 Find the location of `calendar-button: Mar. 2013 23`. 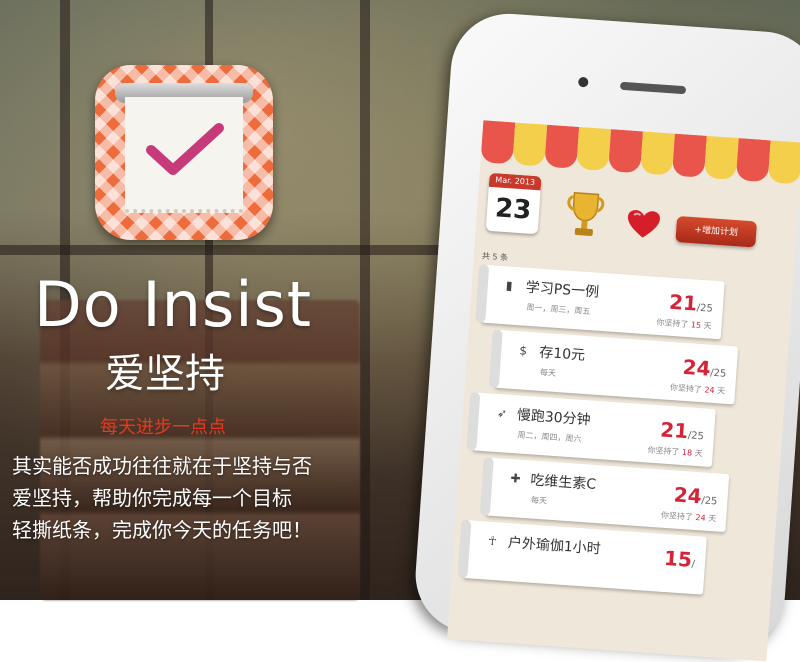

calendar-button: Mar. 2013 23 is located at coordinates (513, 203).